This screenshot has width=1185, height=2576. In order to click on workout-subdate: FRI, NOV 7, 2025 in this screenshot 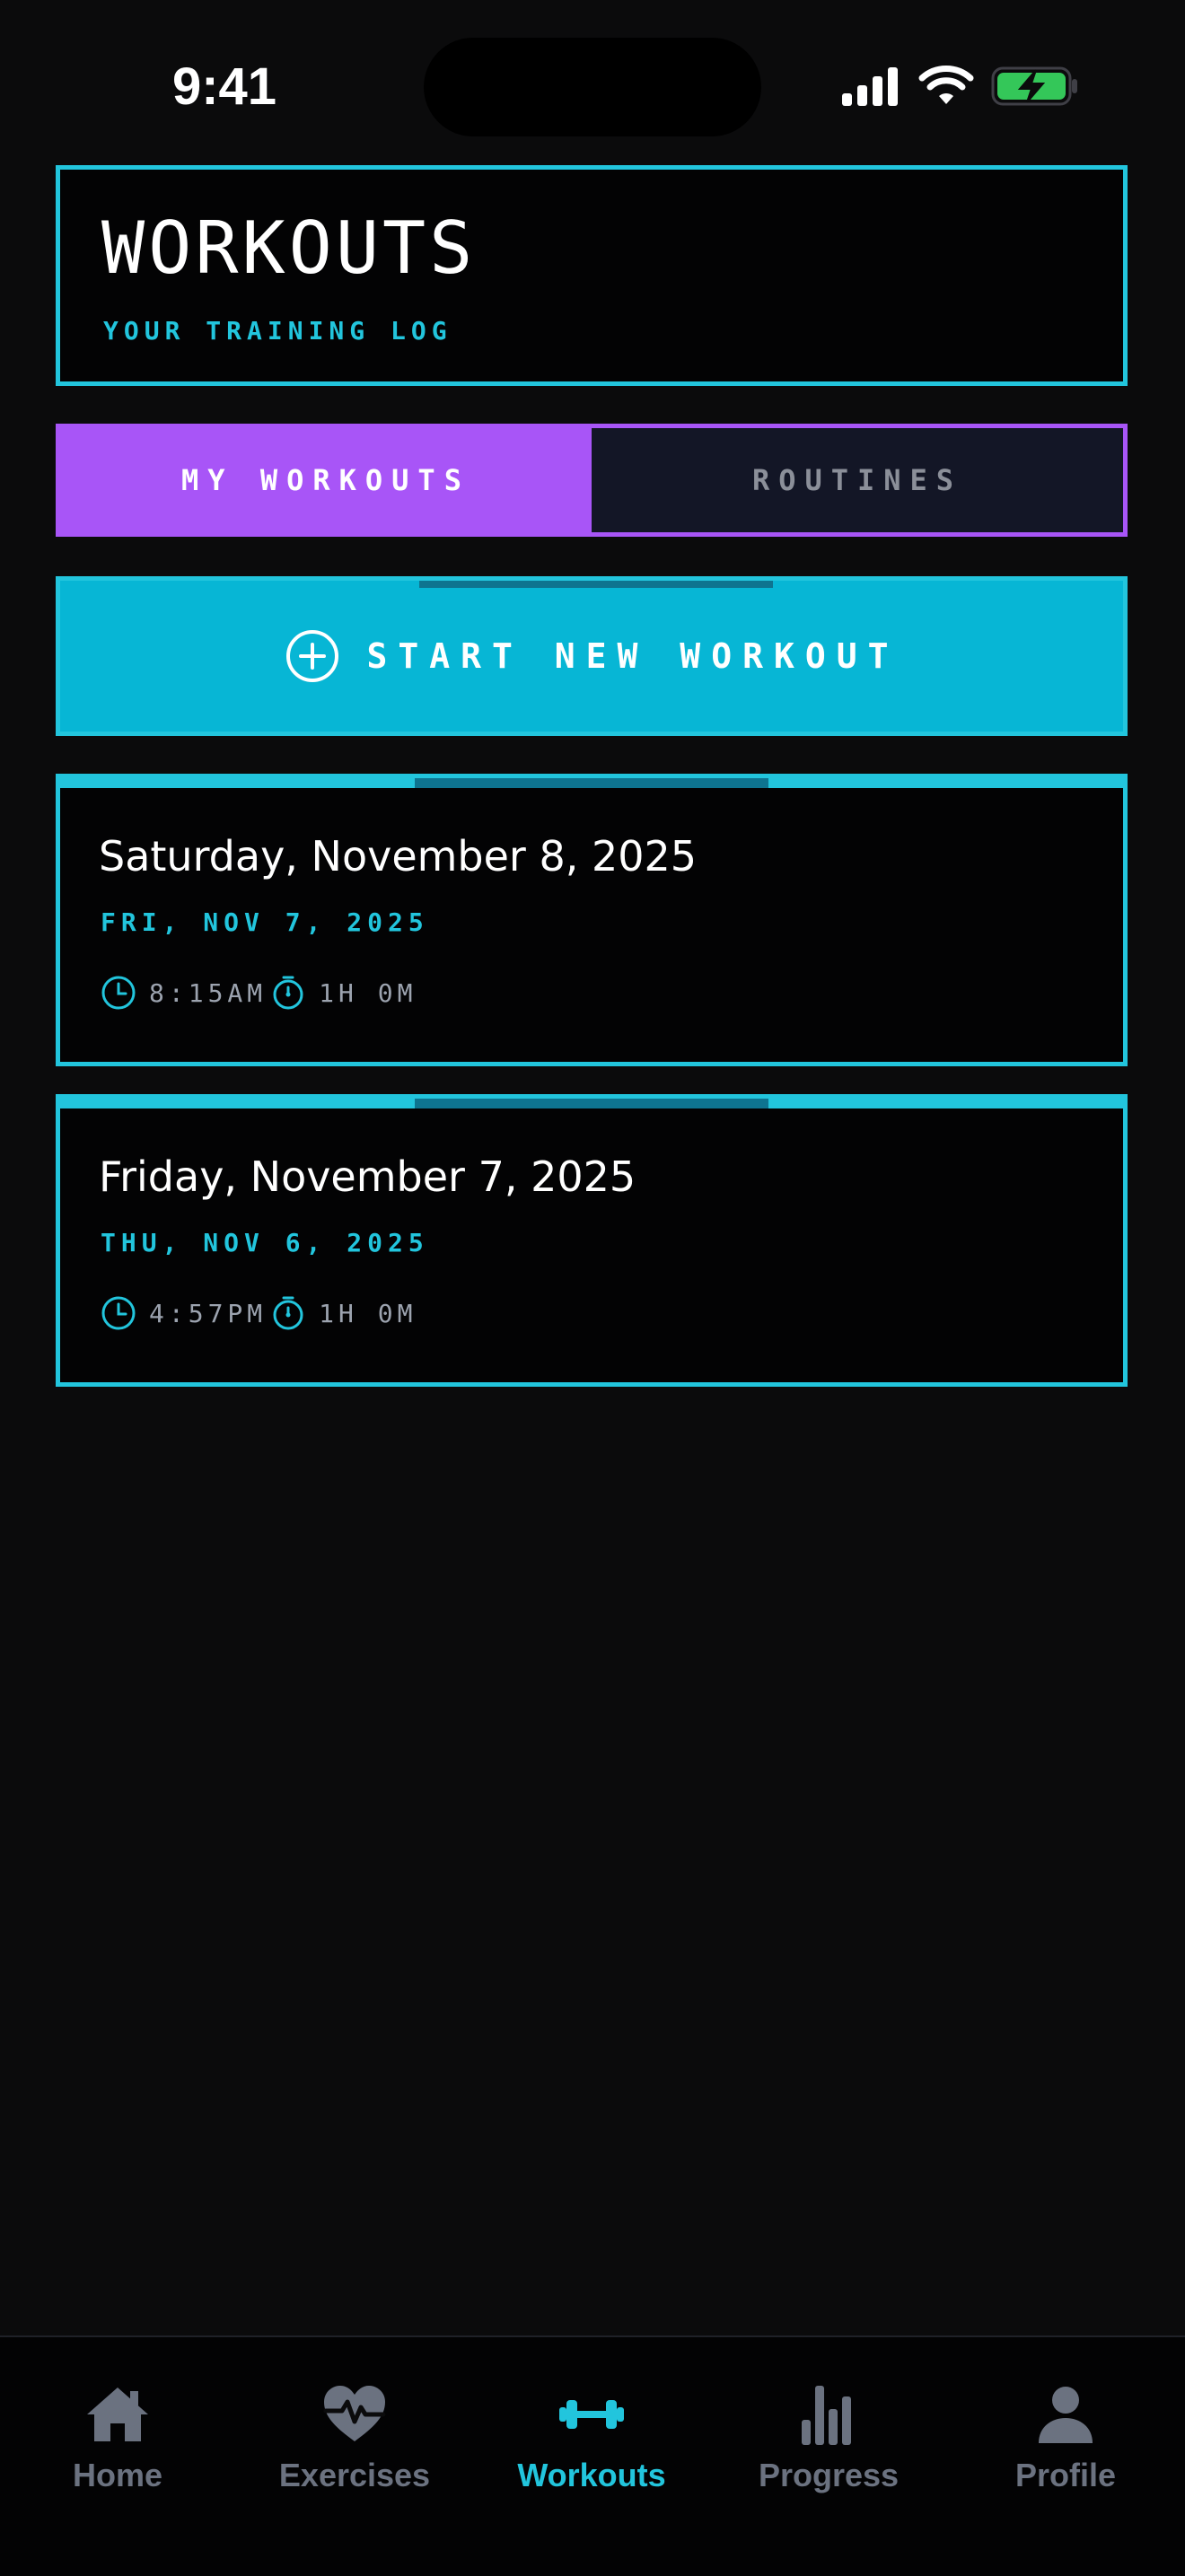, I will do `click(265, 922)`.